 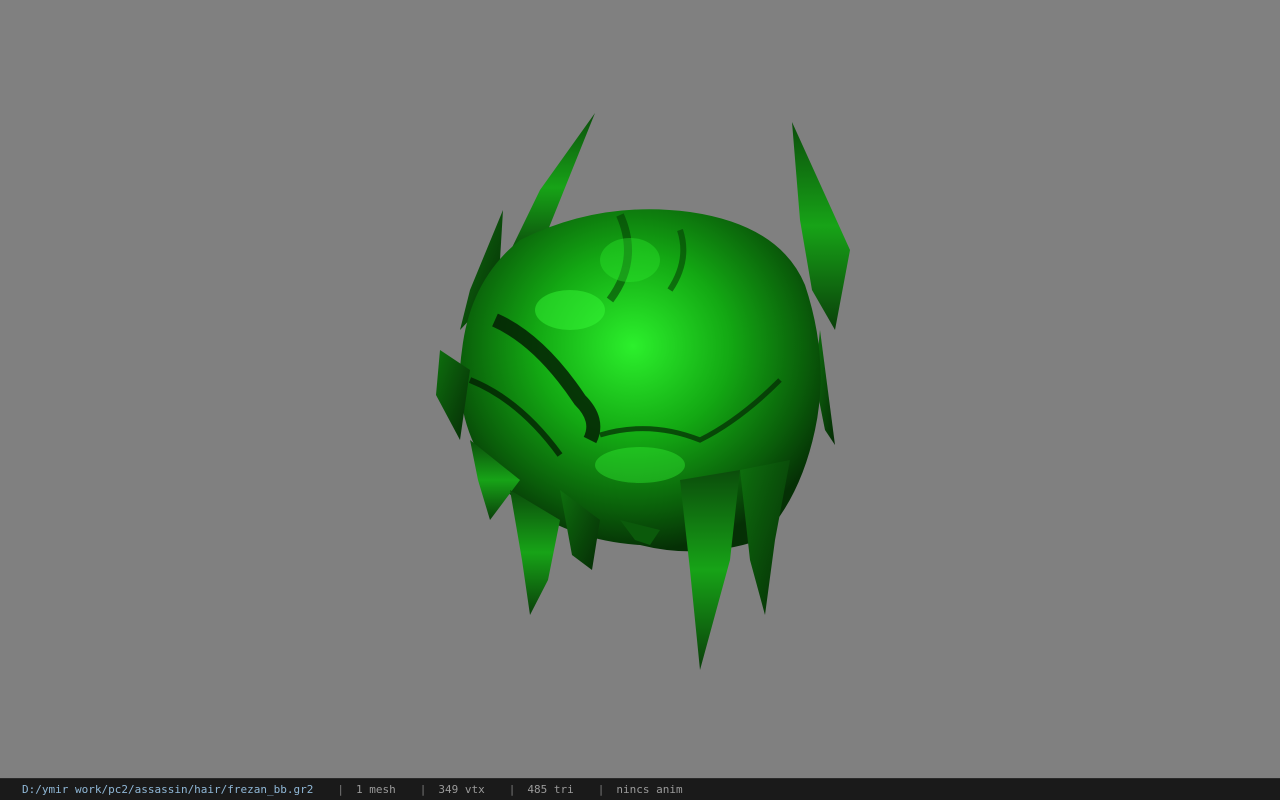 What do you see at coordinates (649, 789) in the screenshot?
I see `animation-status-label: nincs anim` at bounding box center [649, 789].